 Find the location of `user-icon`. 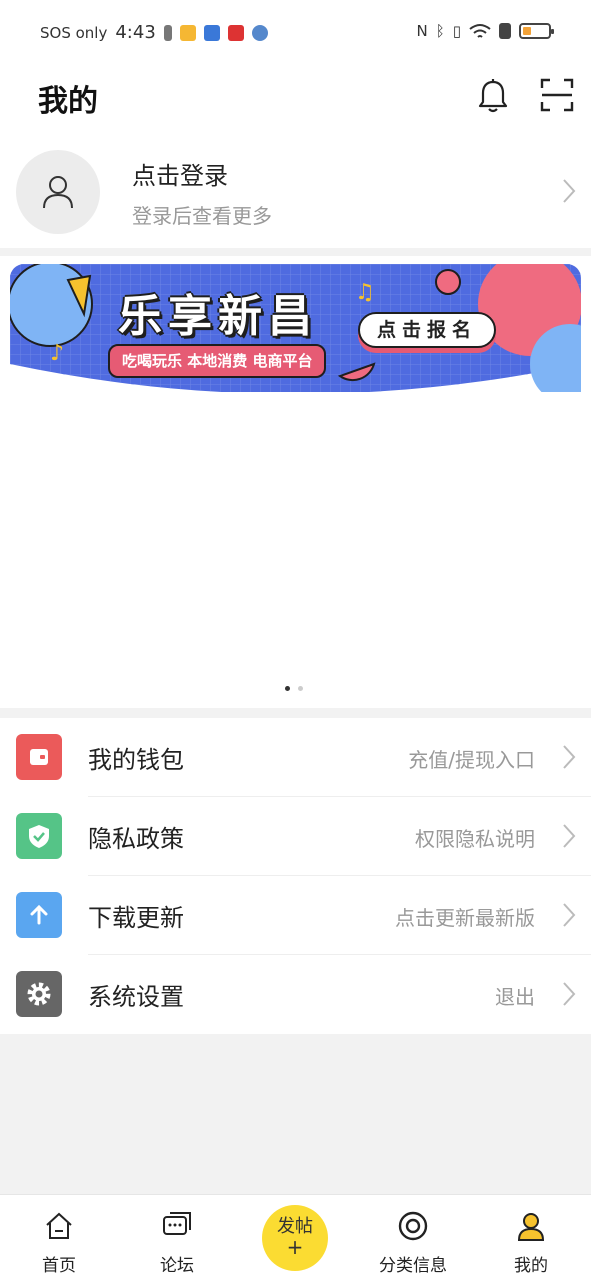

user-icon is located at coordinates (58, 192).